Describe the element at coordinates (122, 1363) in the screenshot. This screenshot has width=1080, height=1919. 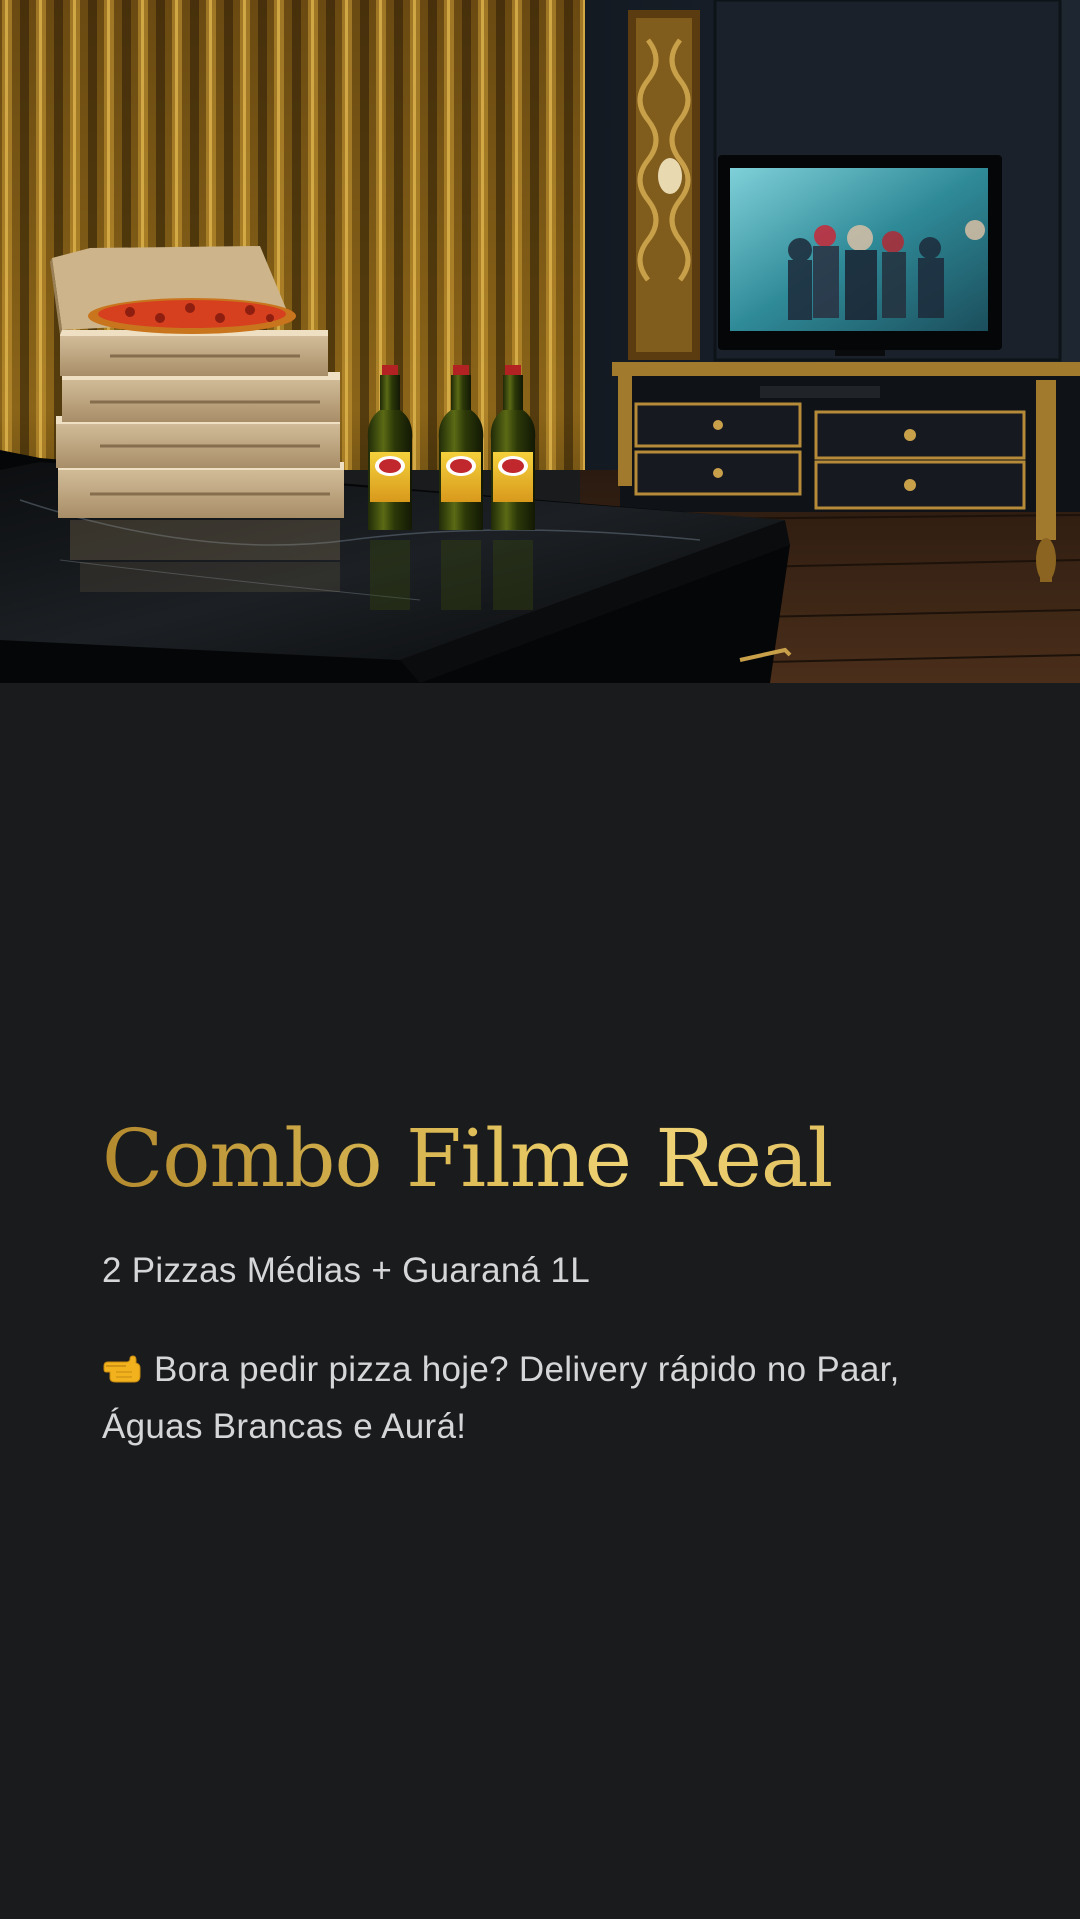
I see `pointing-hand-icon` at that location.